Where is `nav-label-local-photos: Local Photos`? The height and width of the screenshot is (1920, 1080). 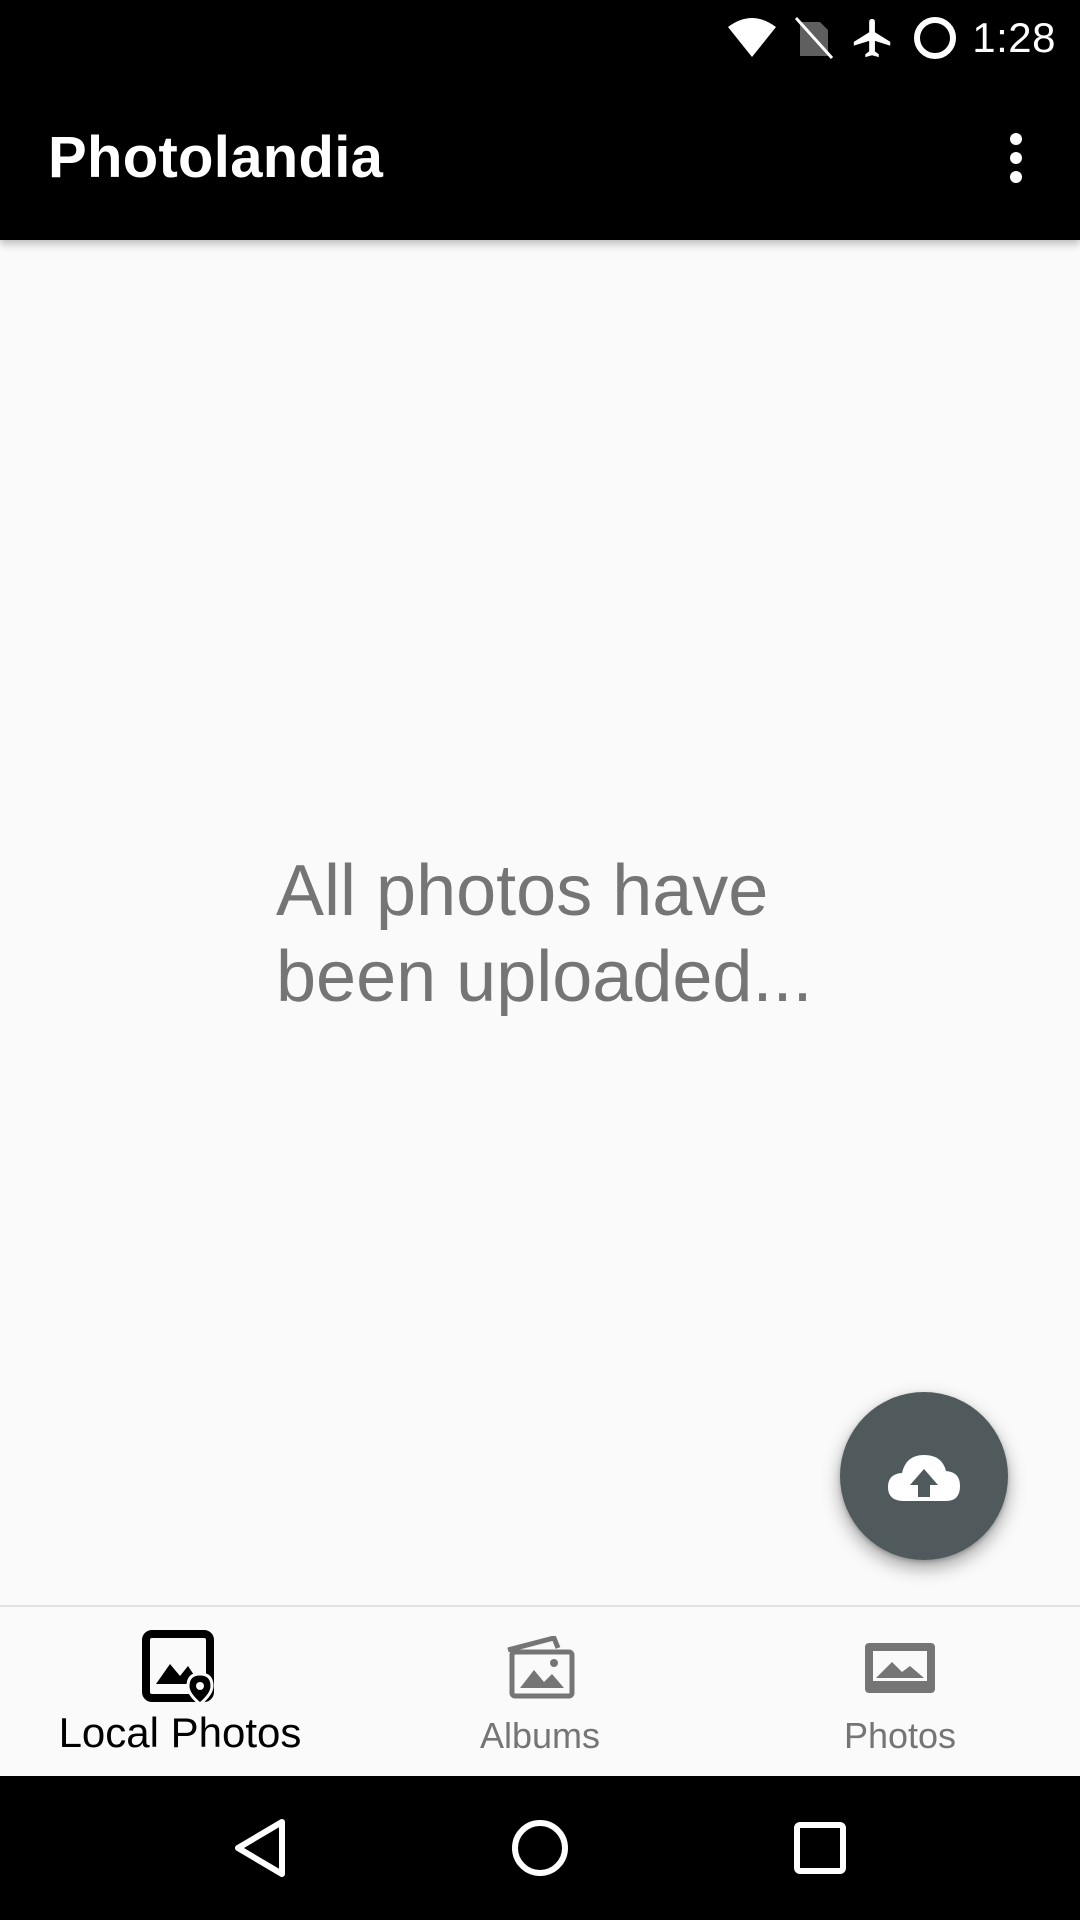
nav-label-local-photos: Local Photos is located at coordinates (180, 1732).